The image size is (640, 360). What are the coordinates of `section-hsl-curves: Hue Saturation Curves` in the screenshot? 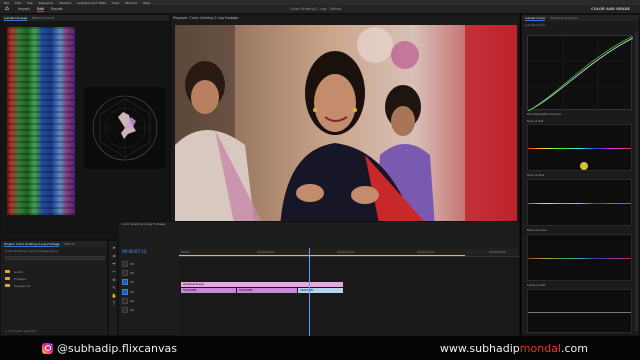 It's located at (544, 114).